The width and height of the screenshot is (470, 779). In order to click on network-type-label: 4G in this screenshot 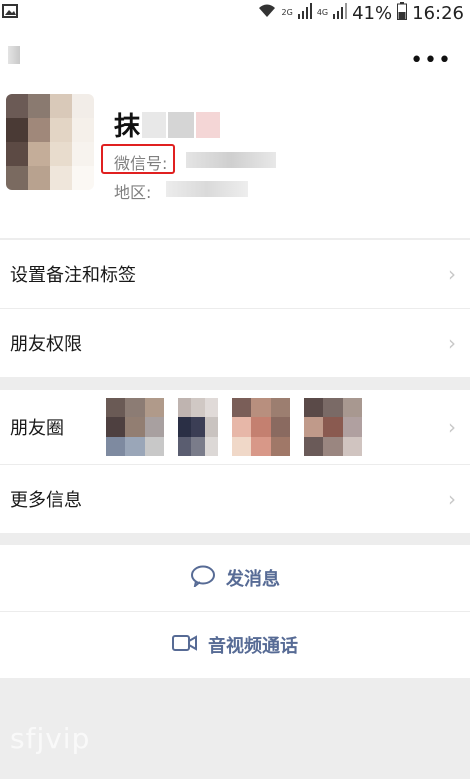, I will do `click(322, 12)`.